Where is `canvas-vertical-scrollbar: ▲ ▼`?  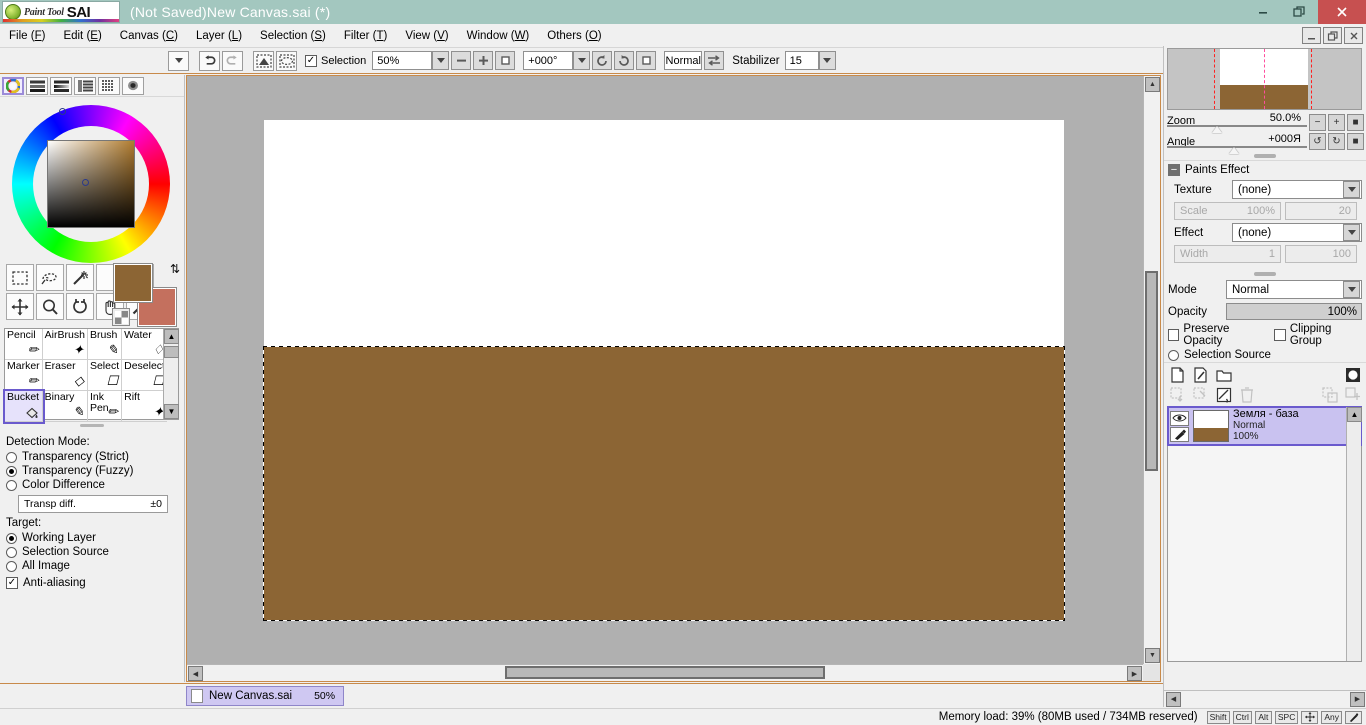
canvas-vertical-scrollbar: ▲ ▼ is located at coordinates (1151, 370).